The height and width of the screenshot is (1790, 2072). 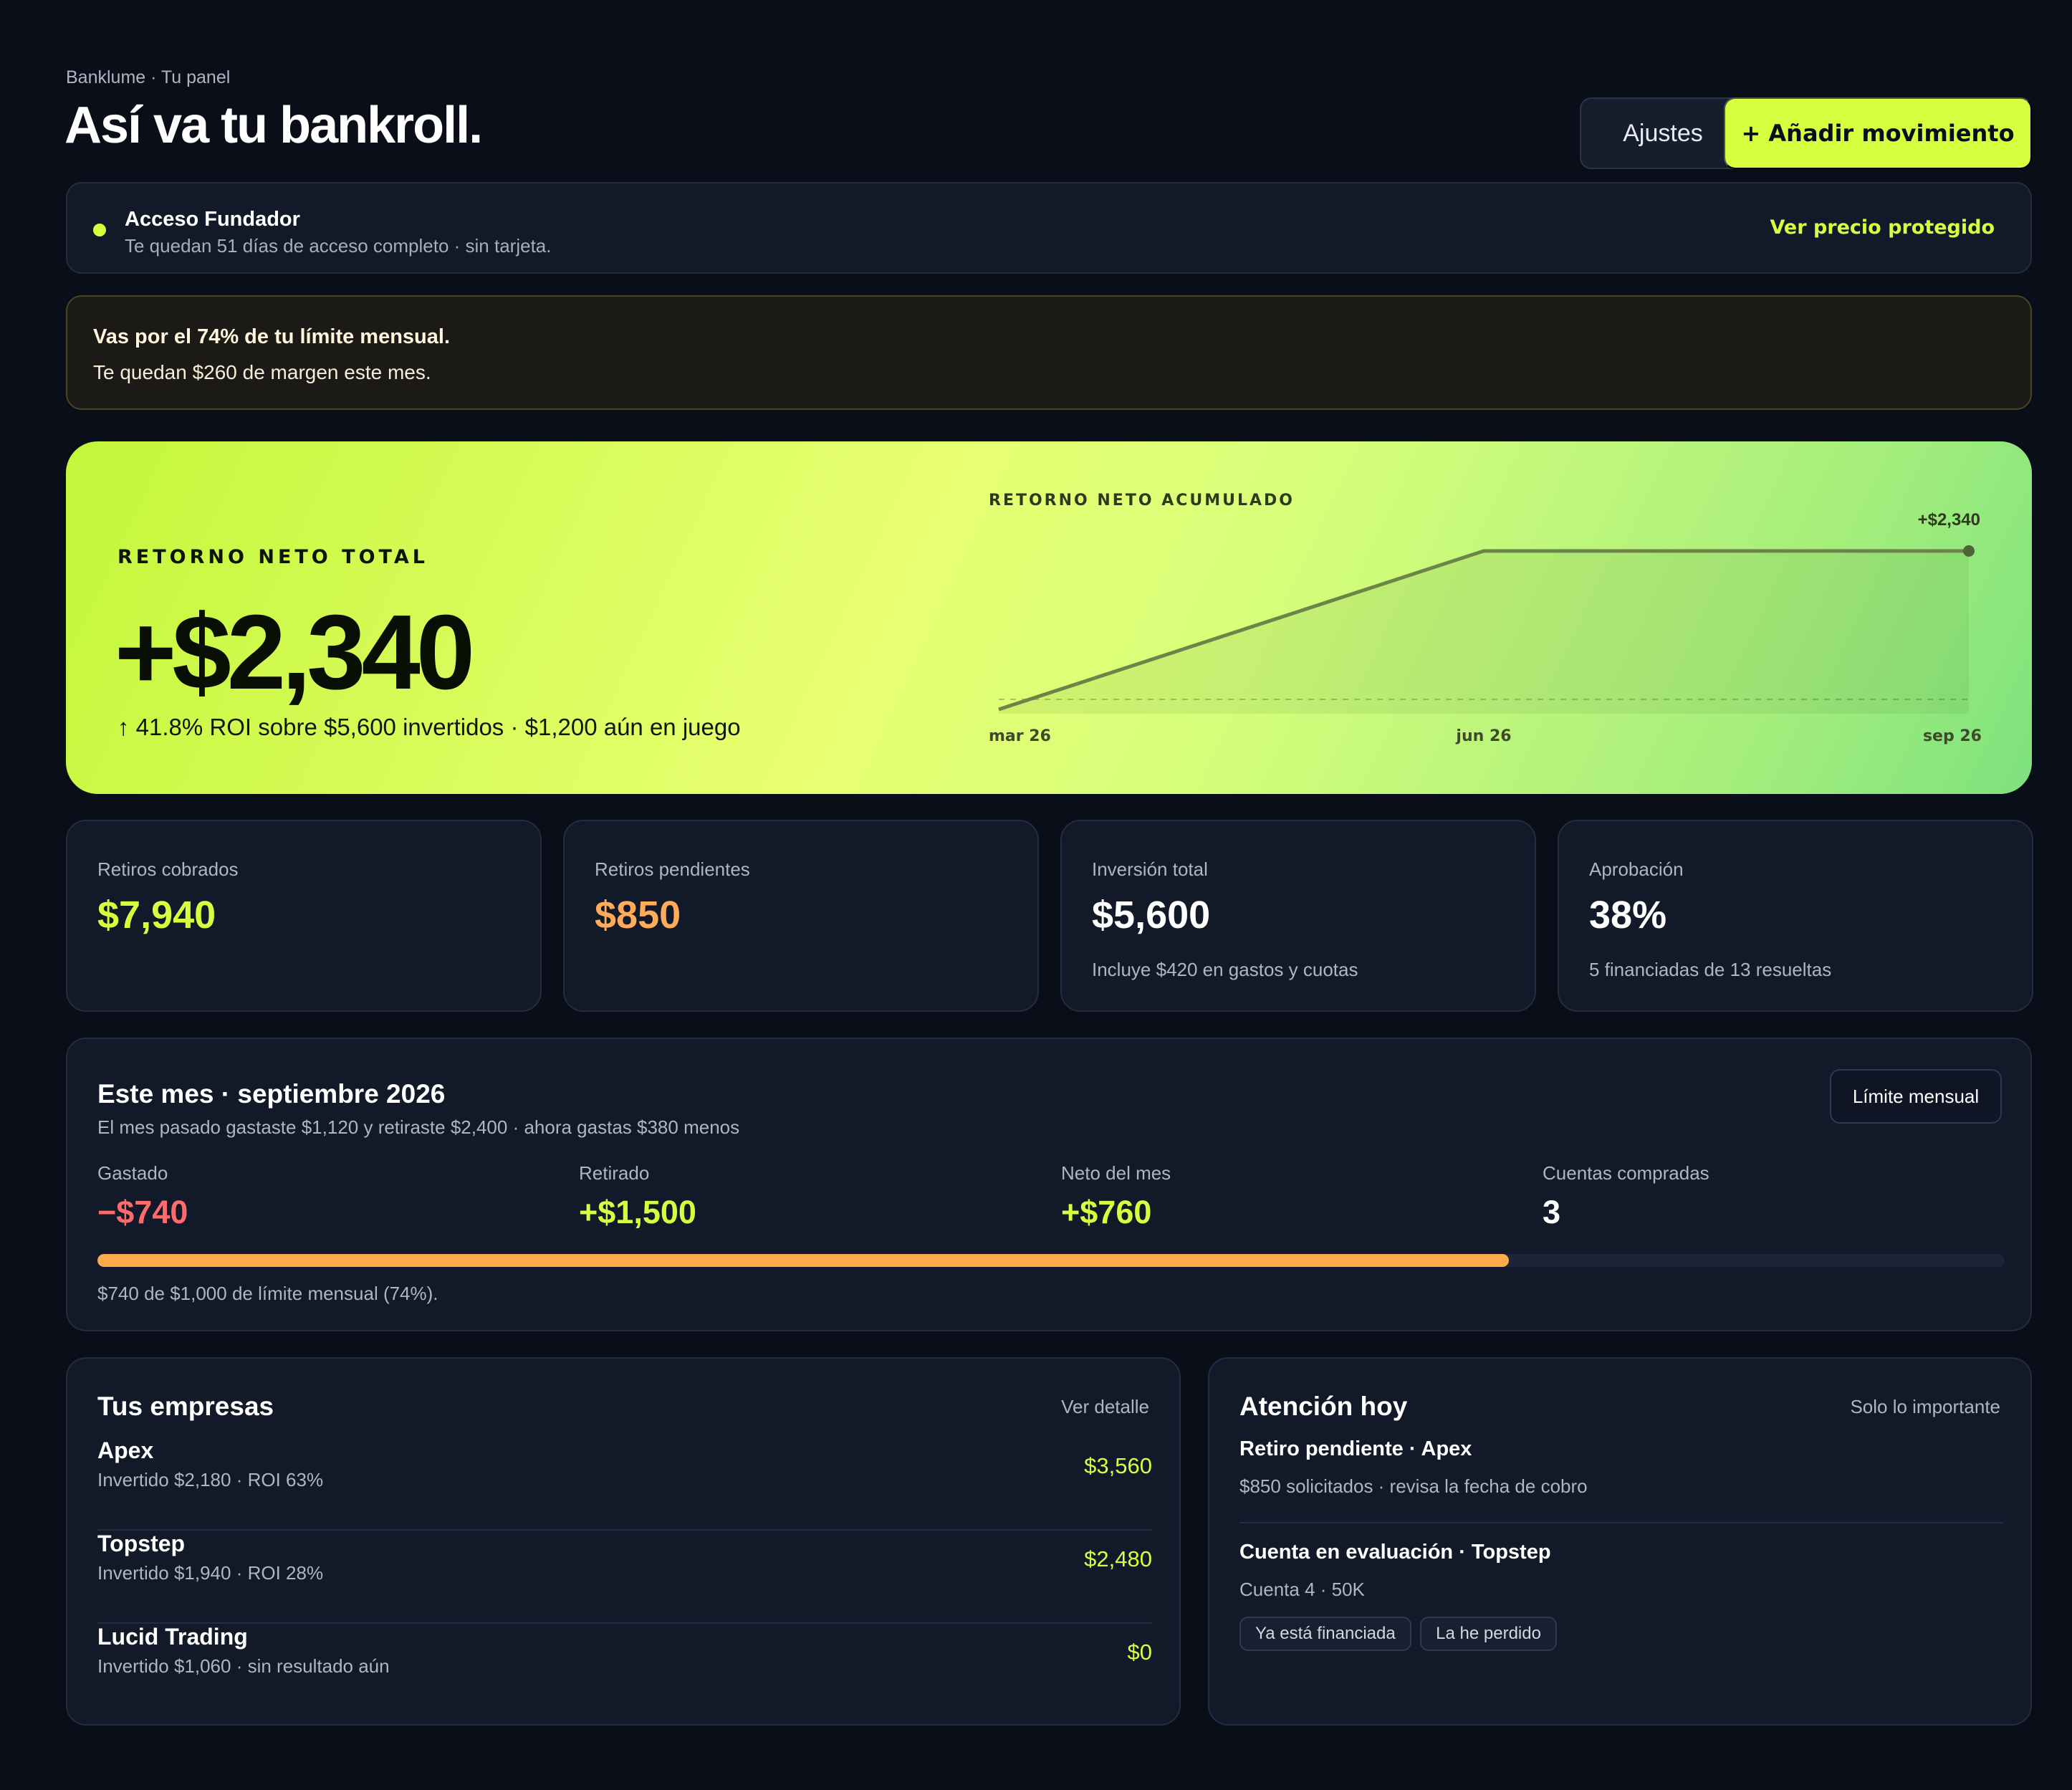 What do you see at coordinates (262, 372) in the screenshot?
I see `warning-subtitle: Te quedan $260 de margen este mes.` at bounding box center [262, 372].